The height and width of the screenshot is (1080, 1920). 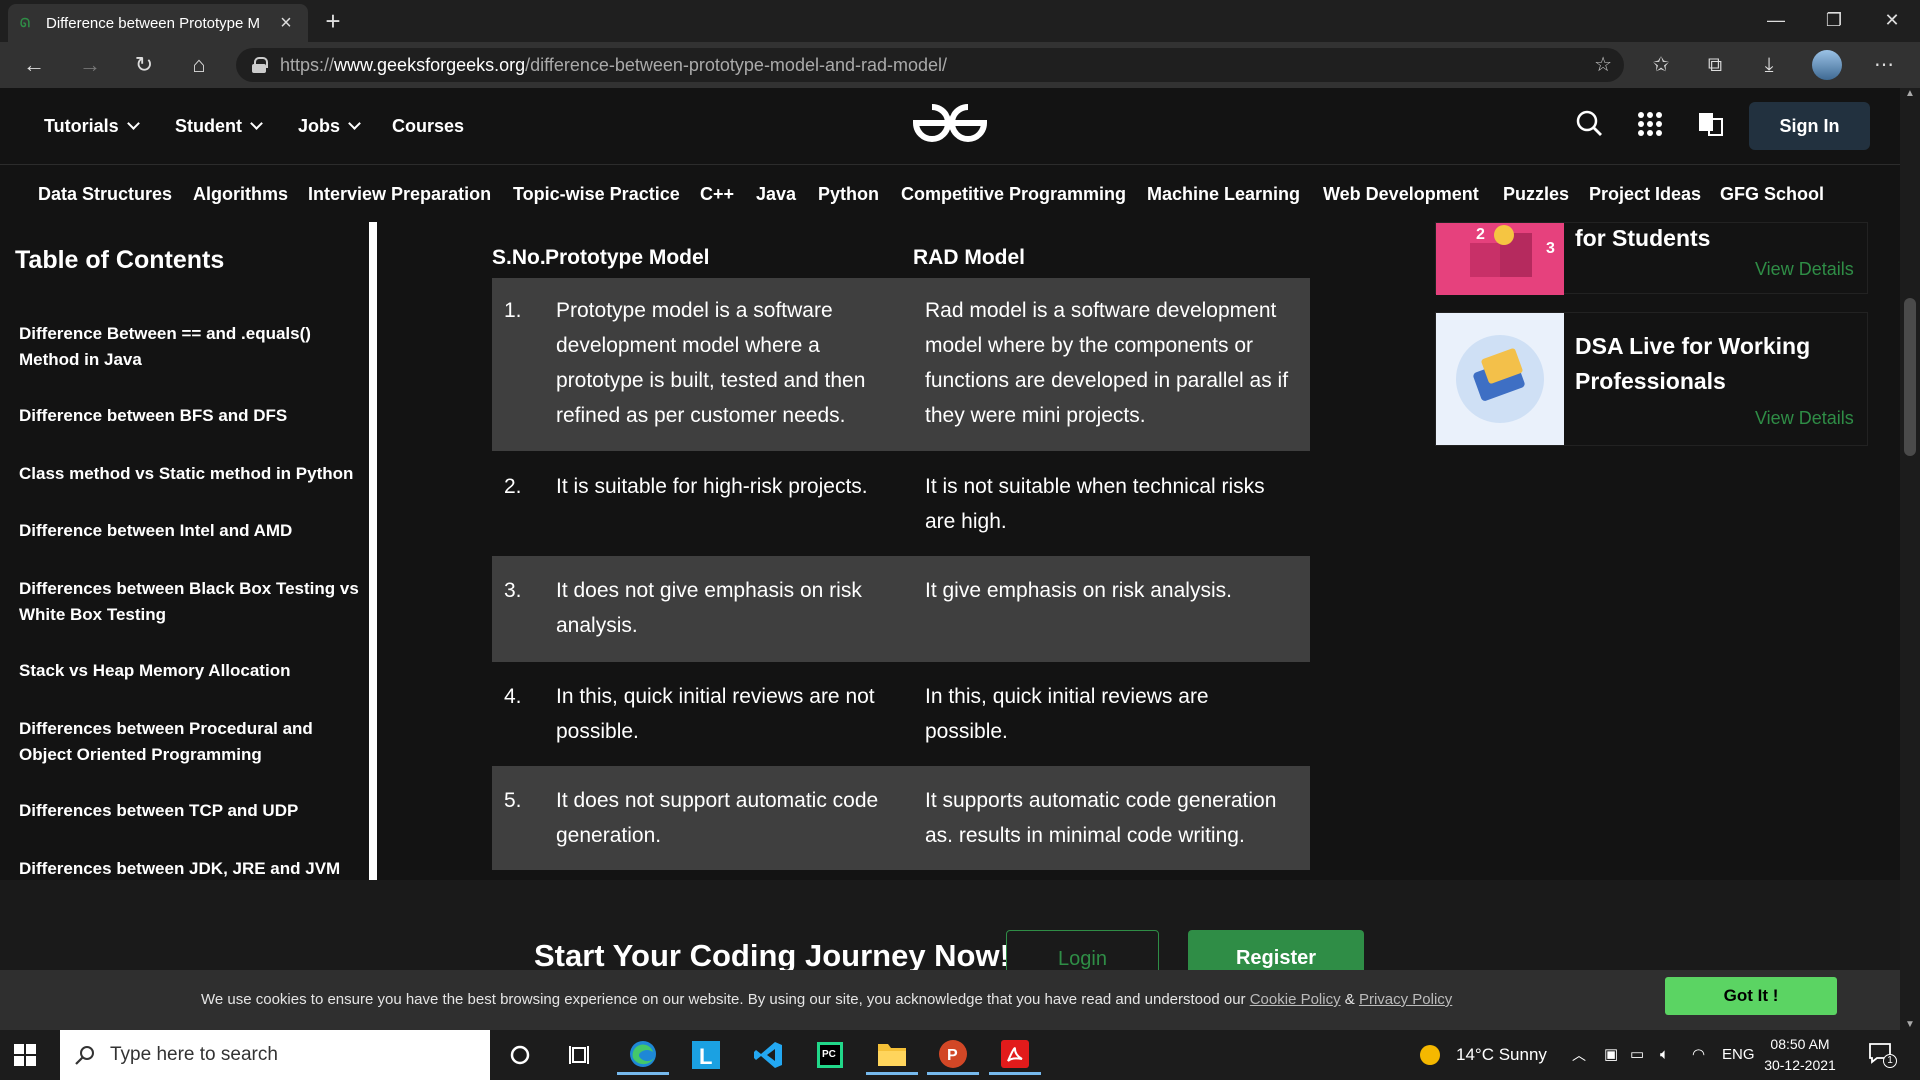 I want to click on collections-icon: ⧉, so click(x=1715, y=65).